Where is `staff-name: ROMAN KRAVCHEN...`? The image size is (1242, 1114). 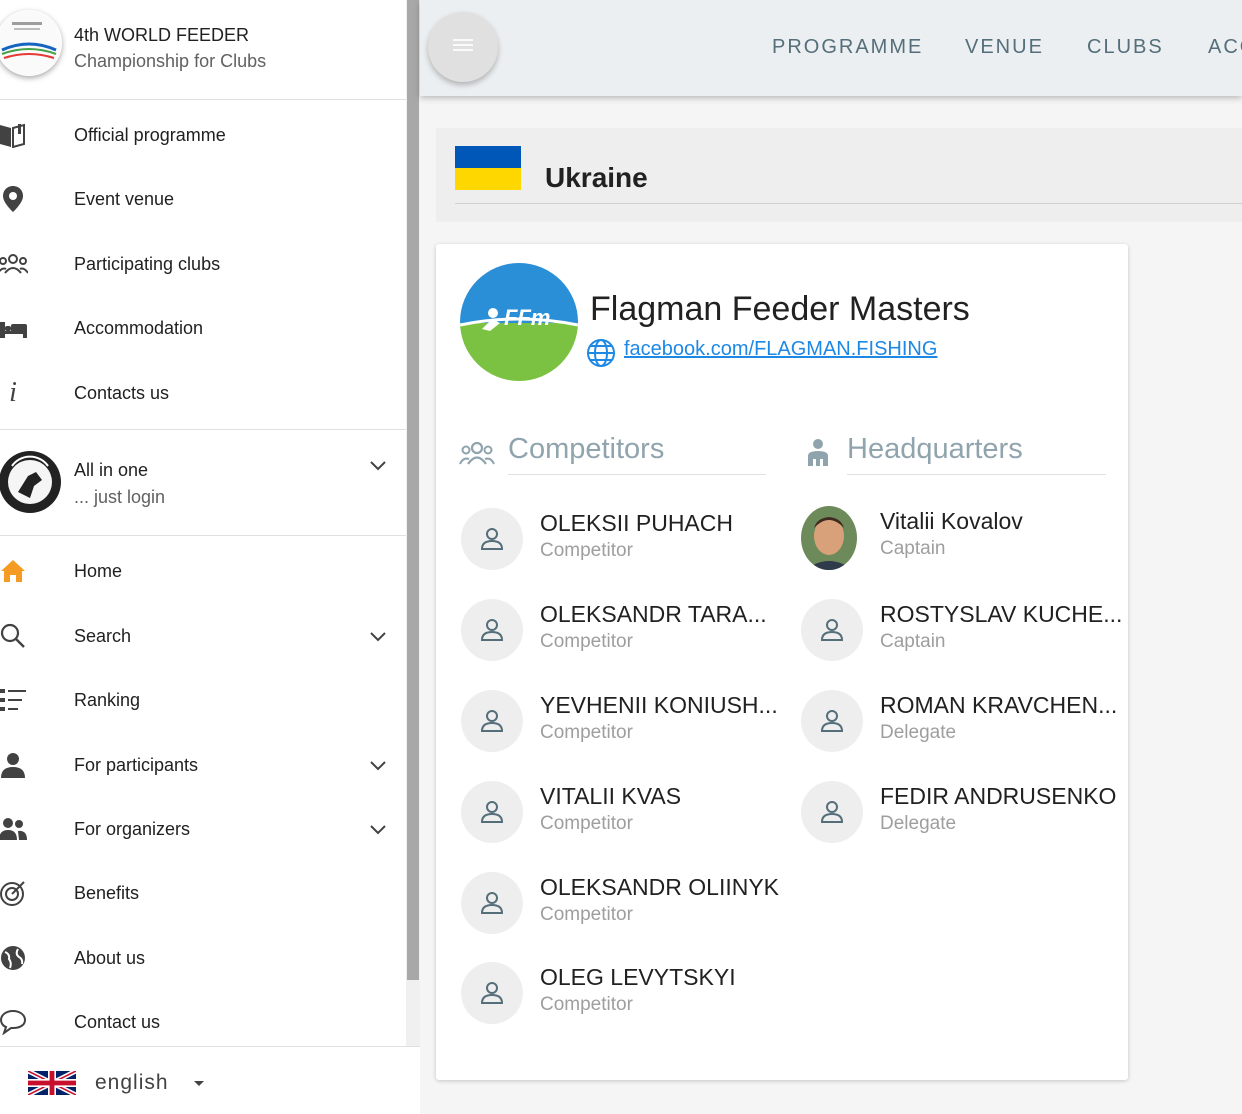
staff-name: ROMAN KRAVCHEN... is located at coordinates (999, 705).